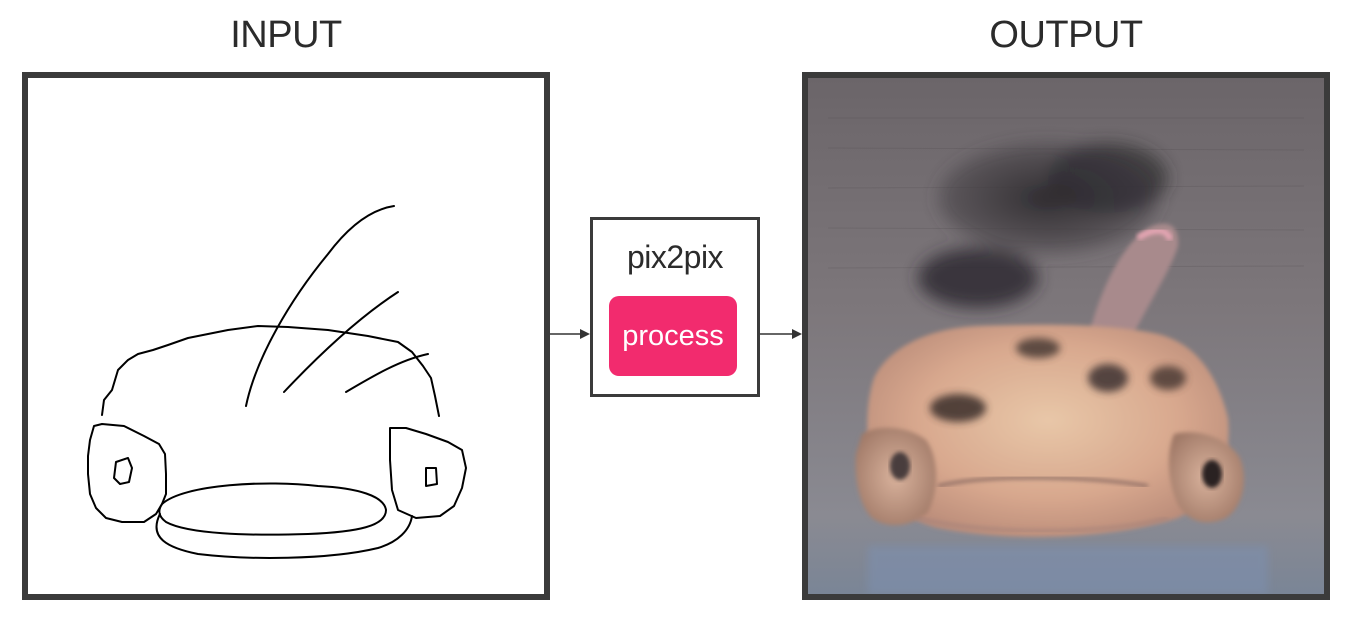 The width and height of the screenshot is (1350, 620). Describe the element at coordinates (431, 477) in the screenshot. I see `sketch-right-ear-inner` at that location.